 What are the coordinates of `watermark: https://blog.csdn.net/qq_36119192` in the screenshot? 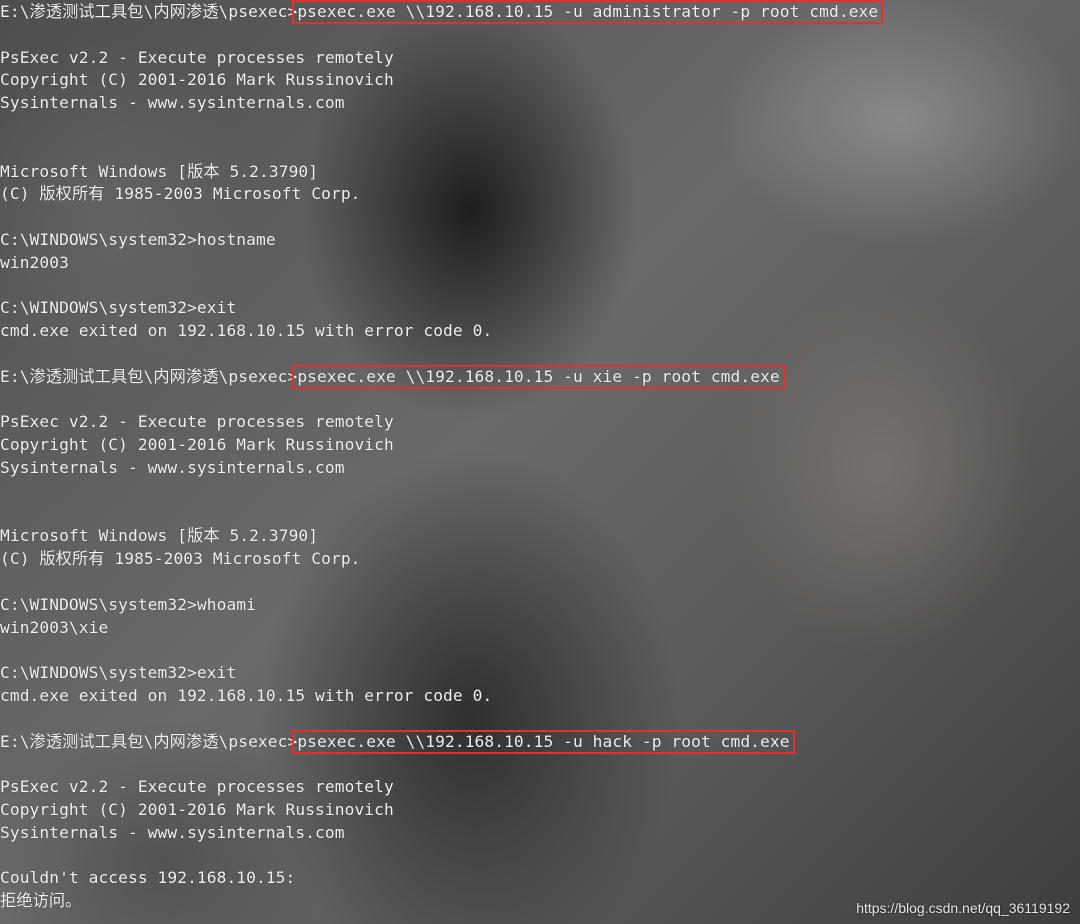 It's located at (963, 908).